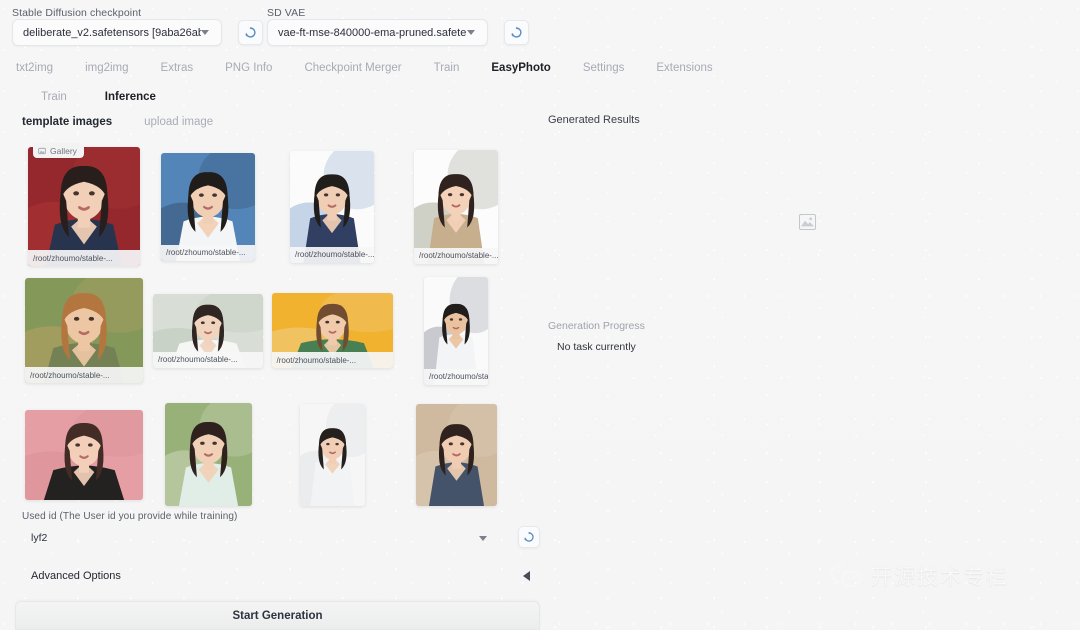 The width and height of the screenshot is (1080, 630). I want to click on easyphoto-sub-tab-bar: Train Inference, so click(540, 97).